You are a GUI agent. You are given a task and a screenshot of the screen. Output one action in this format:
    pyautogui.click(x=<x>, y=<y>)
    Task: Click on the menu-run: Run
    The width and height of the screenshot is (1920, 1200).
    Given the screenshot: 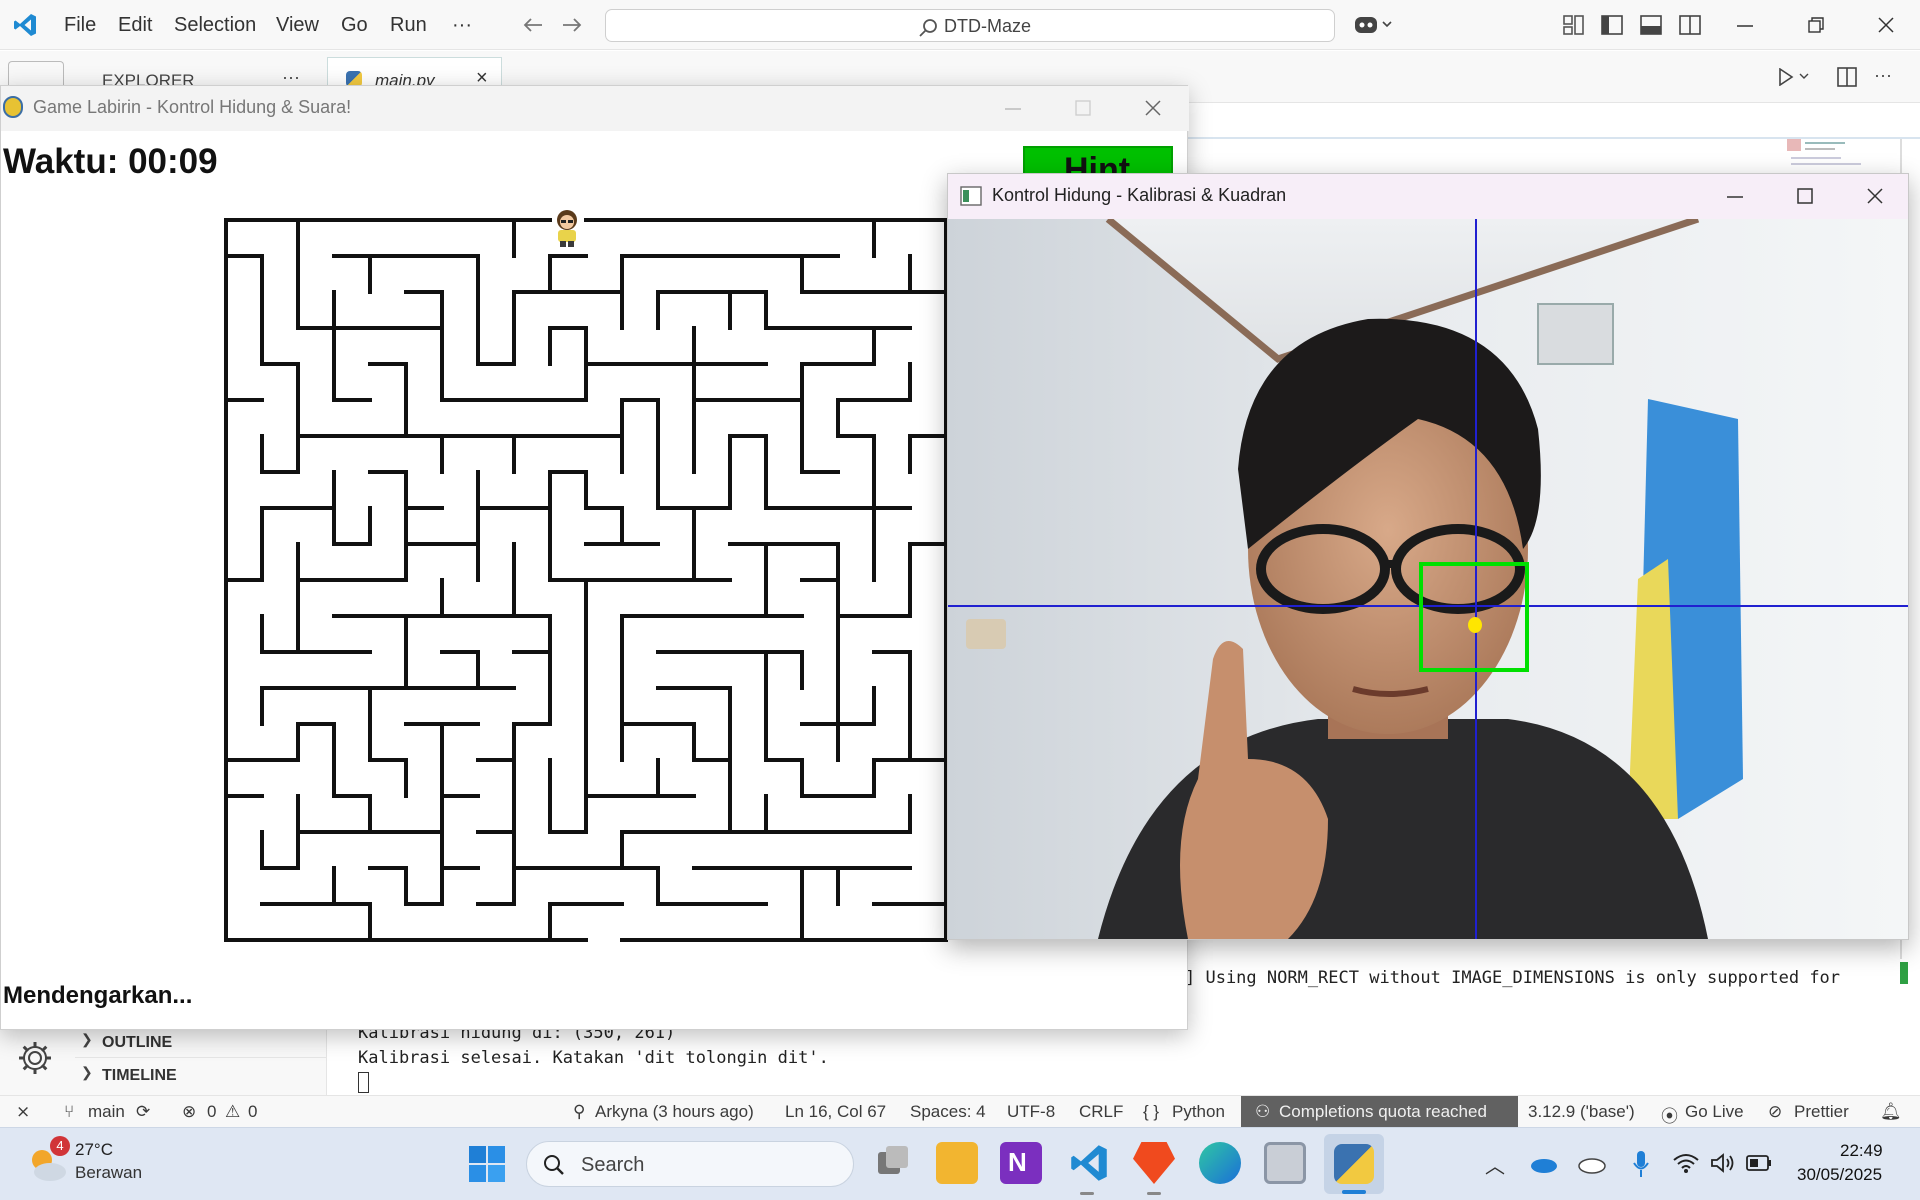 What is the action you would take?
    pyautogui.click(x=408, y=25)
    